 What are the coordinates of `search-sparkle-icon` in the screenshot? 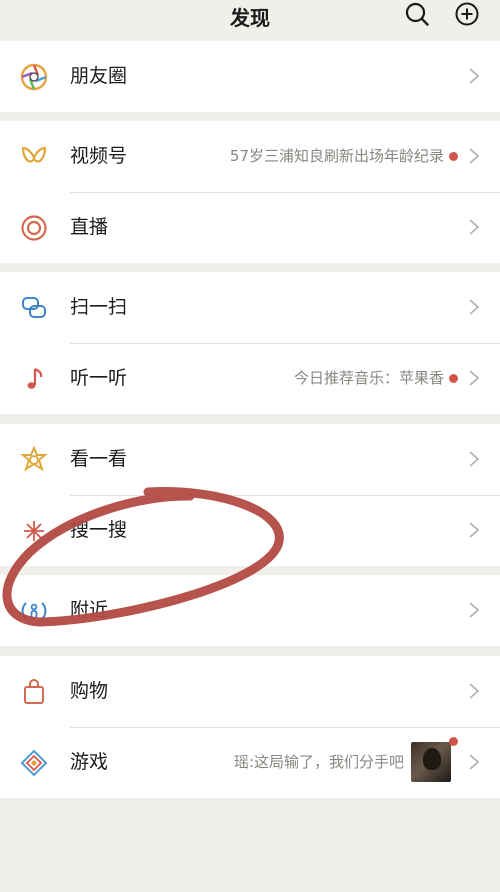 It's located at (34, 531).